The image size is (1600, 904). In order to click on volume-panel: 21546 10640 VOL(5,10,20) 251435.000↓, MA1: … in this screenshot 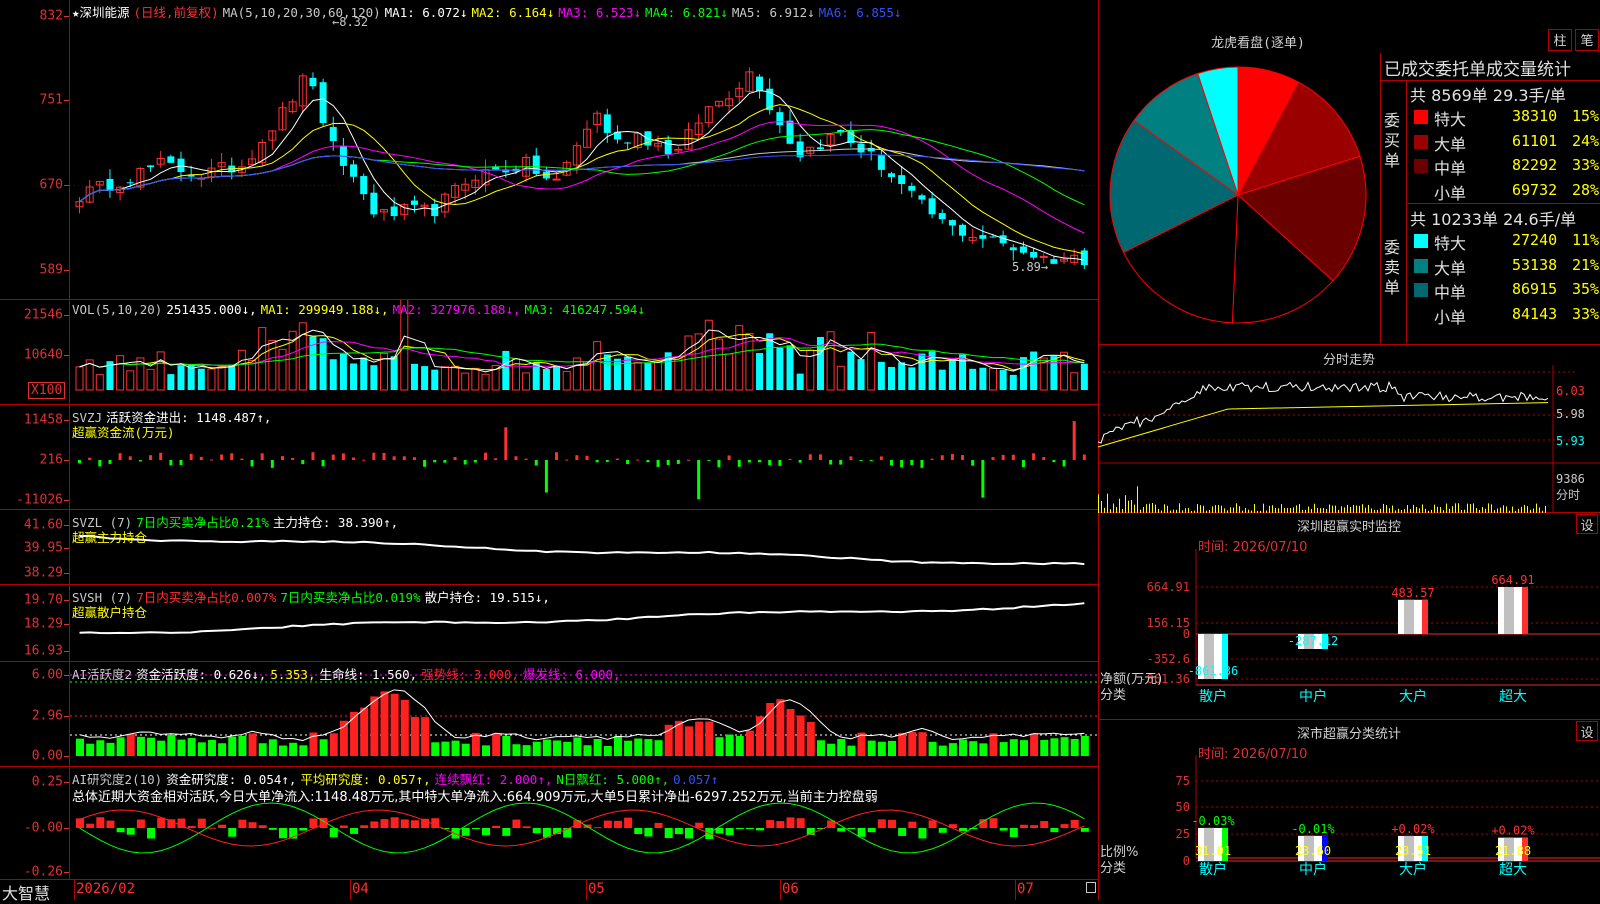, I will do `click(549, 352)`.